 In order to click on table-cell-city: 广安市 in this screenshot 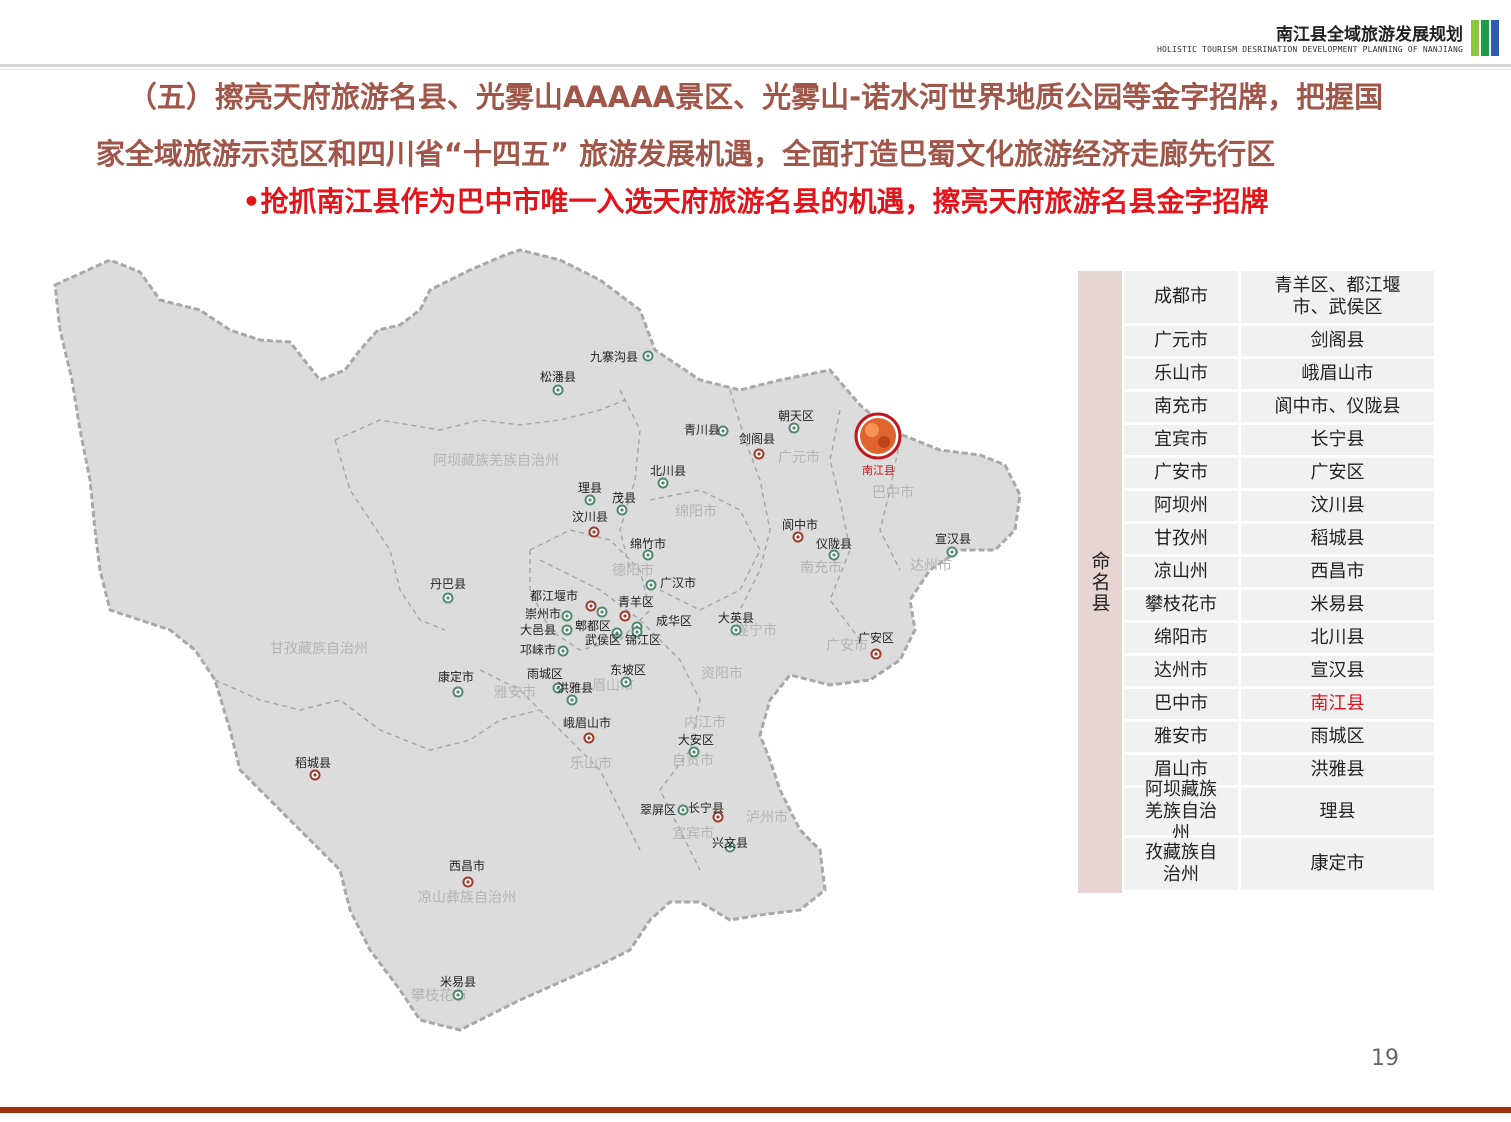, I will do `click(1181, 473)`.